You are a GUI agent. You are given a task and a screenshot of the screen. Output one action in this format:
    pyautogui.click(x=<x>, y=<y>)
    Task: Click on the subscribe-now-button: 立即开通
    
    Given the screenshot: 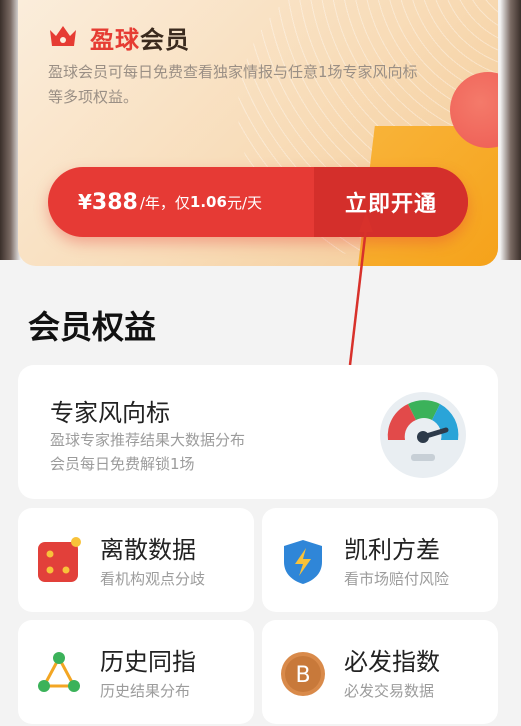 What is the action you would take?
    pyautogui.click(x=391, y=202)
    